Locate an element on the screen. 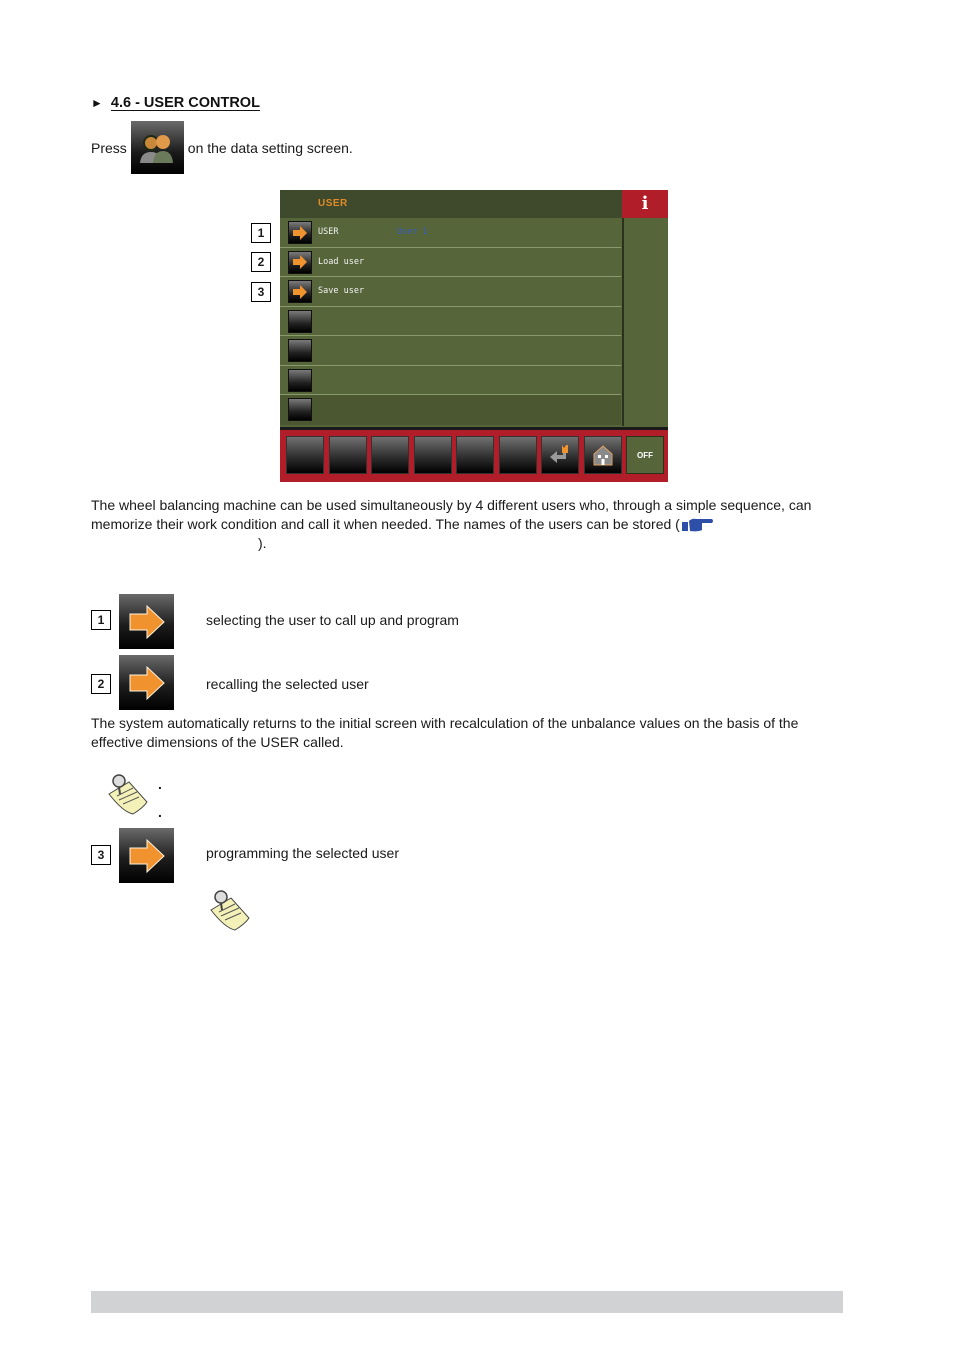 This screenshot has height=1350, width=954. back-arrow-icon is located at coordinates (559, 454).